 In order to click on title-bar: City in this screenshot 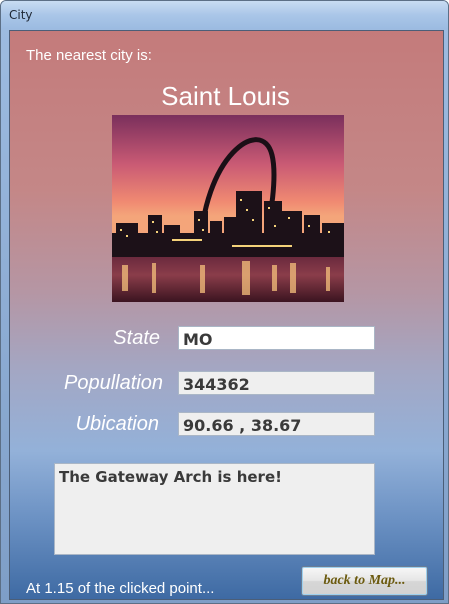, I will do `click(224, 15)`.